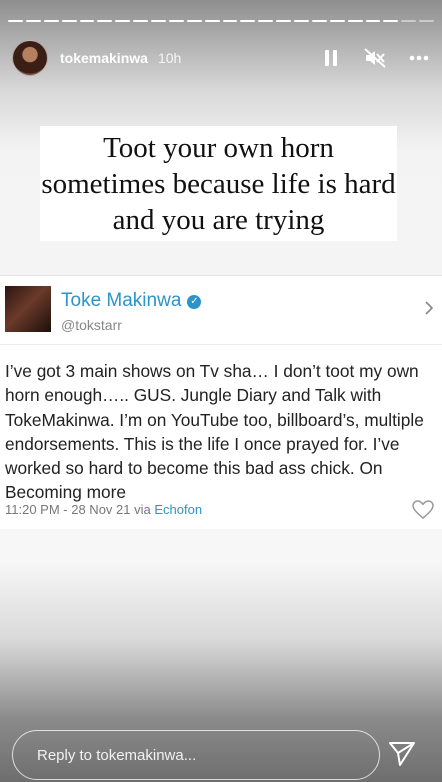 The height and width of the screenshot is (782, 442). Describe the element at coordinates (91, 325) in the screenshot. I see `tweet-handle: @tokstarr` at that location.